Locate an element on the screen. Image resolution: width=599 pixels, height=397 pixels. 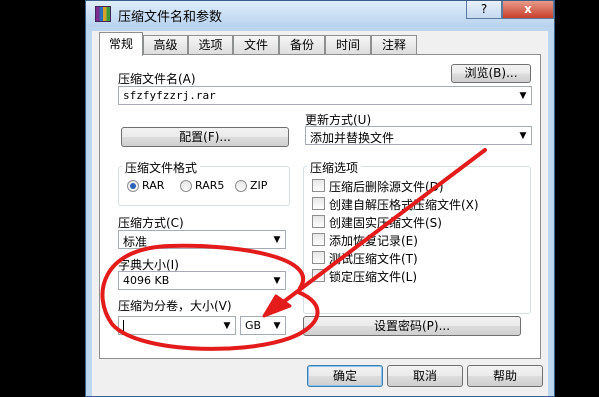
lock-archive-checkbox is located at coordinates (318, 275).